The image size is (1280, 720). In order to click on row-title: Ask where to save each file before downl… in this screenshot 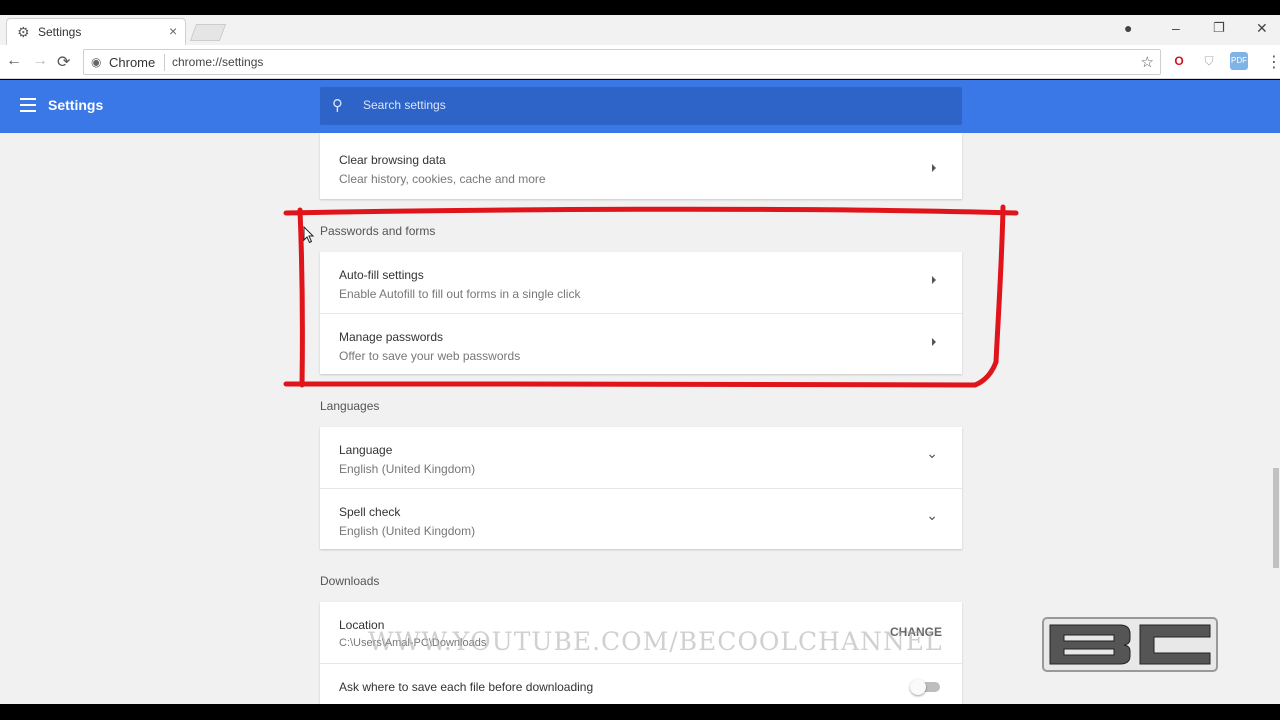, I will do `click(466, 687)`.